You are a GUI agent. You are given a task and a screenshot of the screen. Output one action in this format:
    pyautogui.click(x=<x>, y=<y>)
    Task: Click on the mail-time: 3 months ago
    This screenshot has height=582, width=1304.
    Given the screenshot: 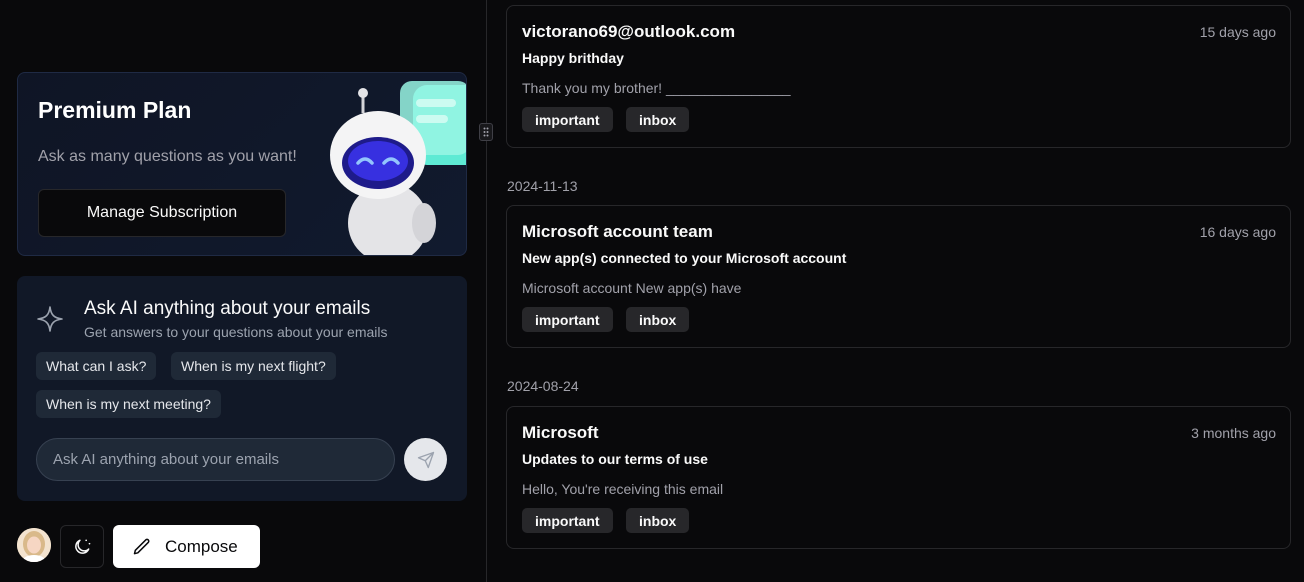 What is the action you would take?
    pyautogui.click(x=1233, y=433)
    